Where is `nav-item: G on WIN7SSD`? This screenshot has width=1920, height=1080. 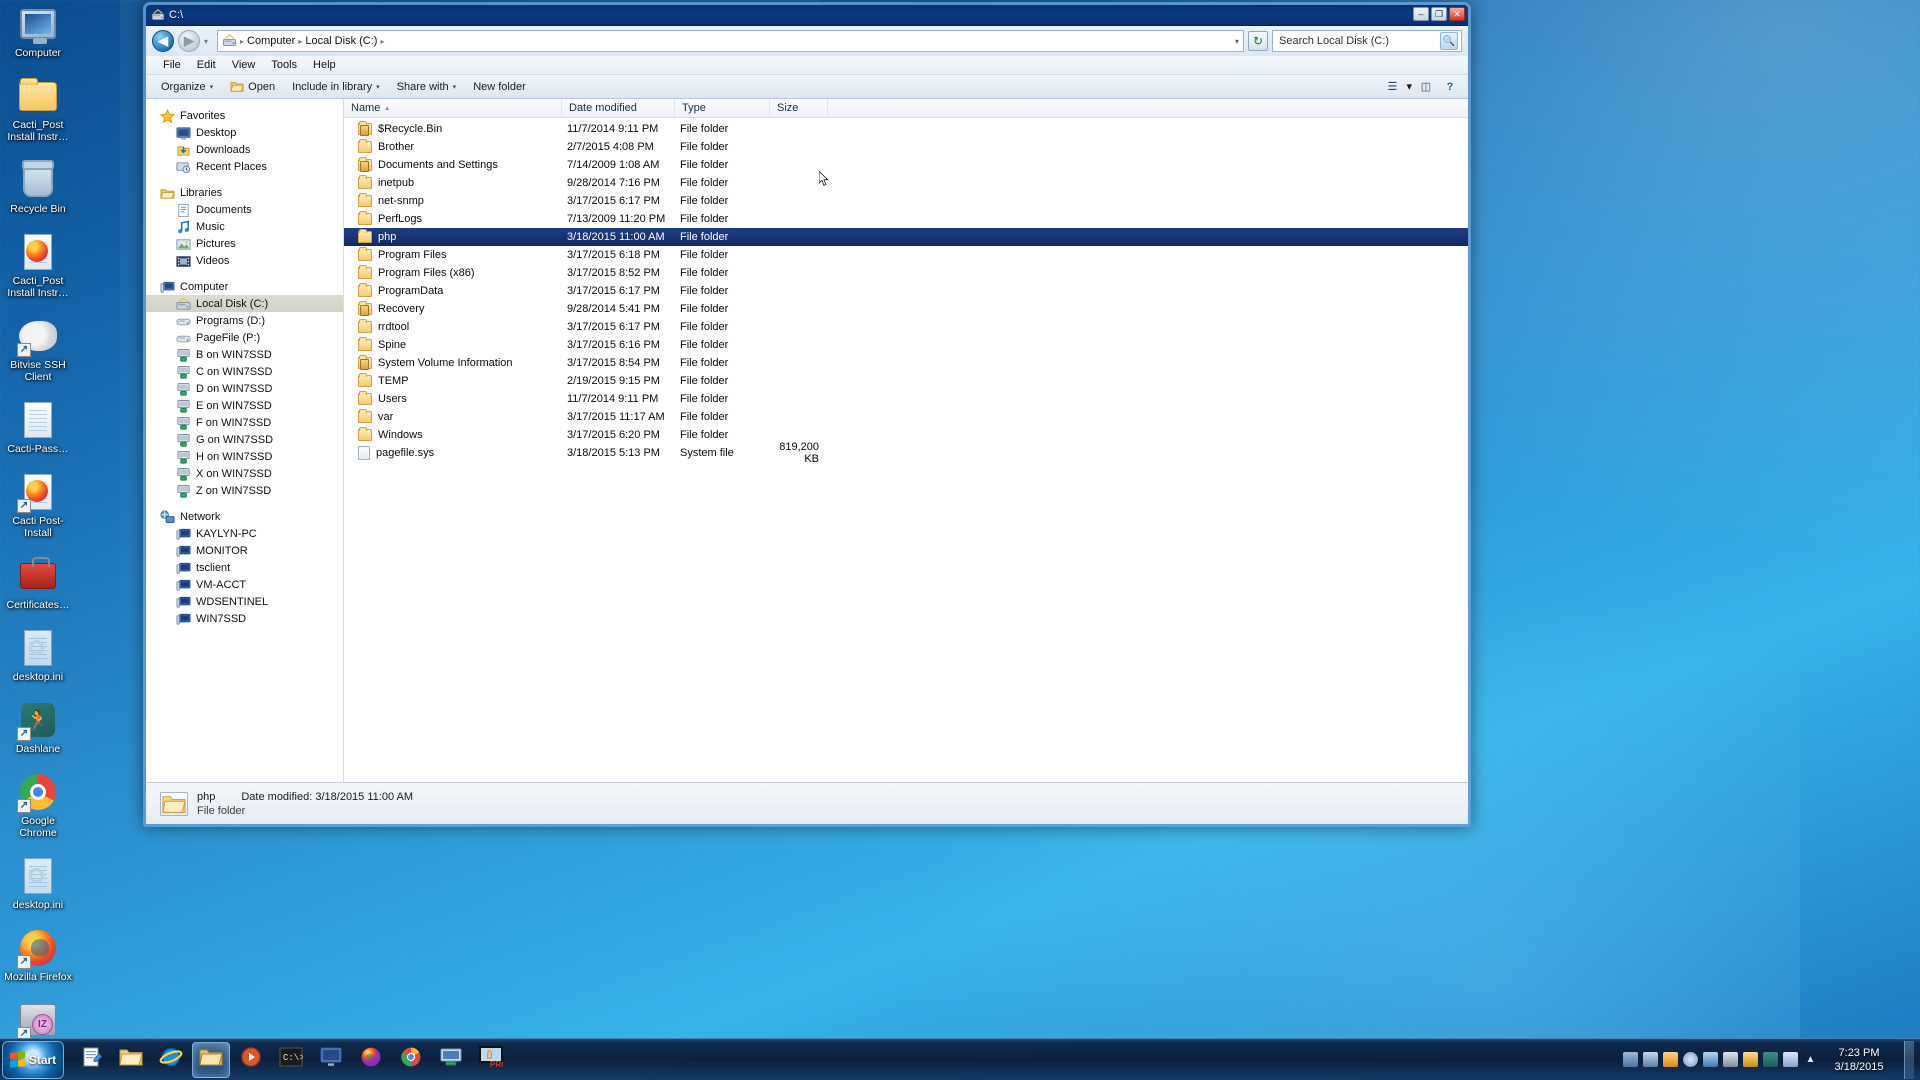
nav-item: G on WIN7SSD is located at coordinates (244, 439).